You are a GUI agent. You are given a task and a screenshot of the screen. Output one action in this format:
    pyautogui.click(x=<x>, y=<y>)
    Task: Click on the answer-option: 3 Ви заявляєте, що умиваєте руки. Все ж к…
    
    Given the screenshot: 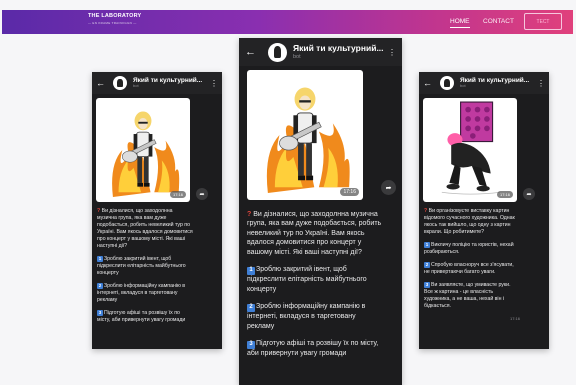 What is the action you would take?
    pyautogui.click(x=467, y=296)
    